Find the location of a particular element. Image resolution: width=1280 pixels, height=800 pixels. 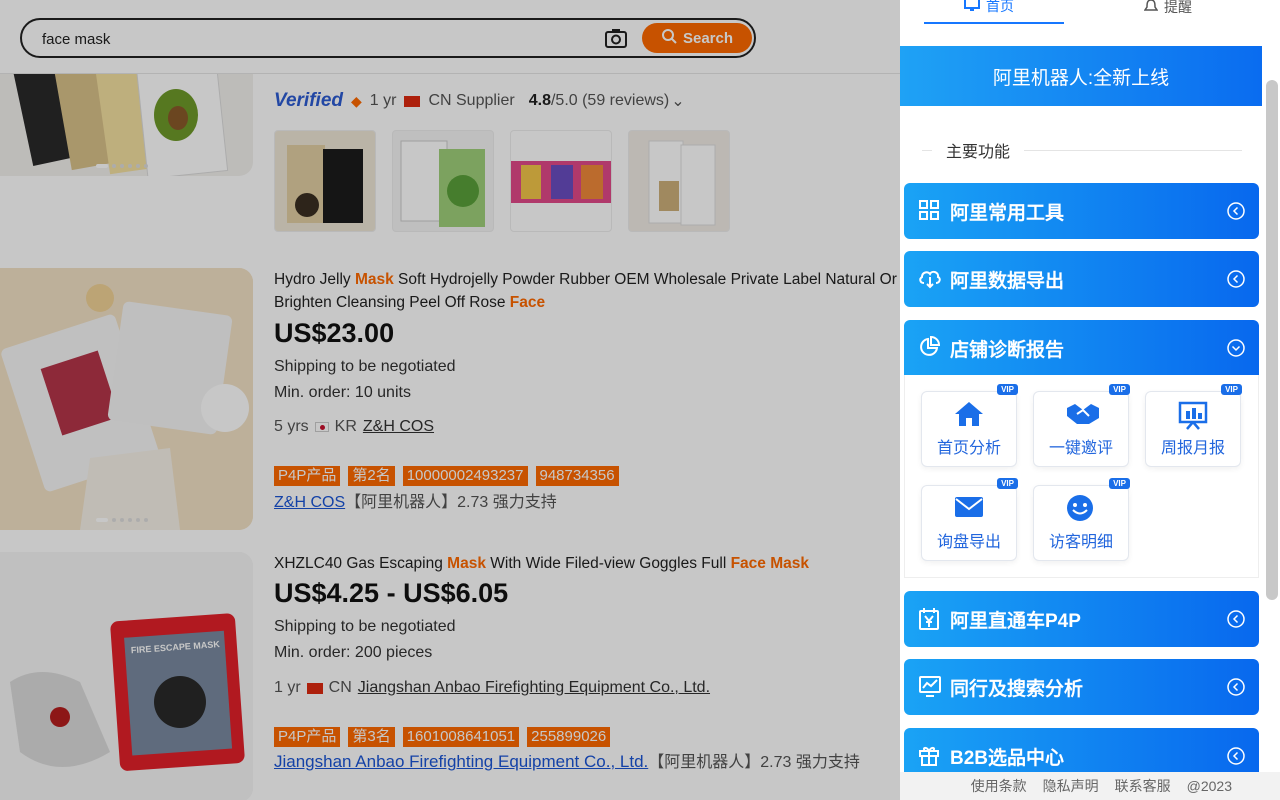

card-homepage-analysis: VIP 首页分析 is located at coordinates (969, 425).